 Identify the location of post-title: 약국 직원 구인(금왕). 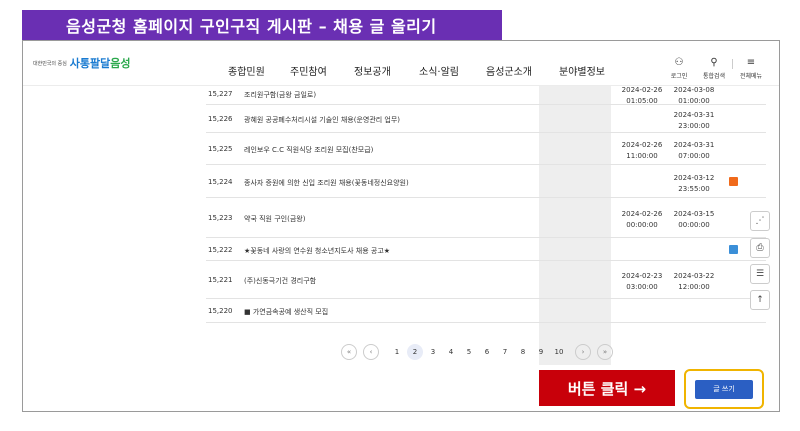
(274, 219).